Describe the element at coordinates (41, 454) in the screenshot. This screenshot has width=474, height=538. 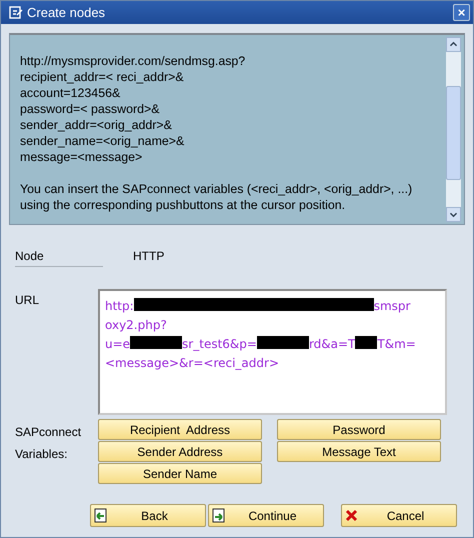
I see `variables-label: Variables:` at that location.